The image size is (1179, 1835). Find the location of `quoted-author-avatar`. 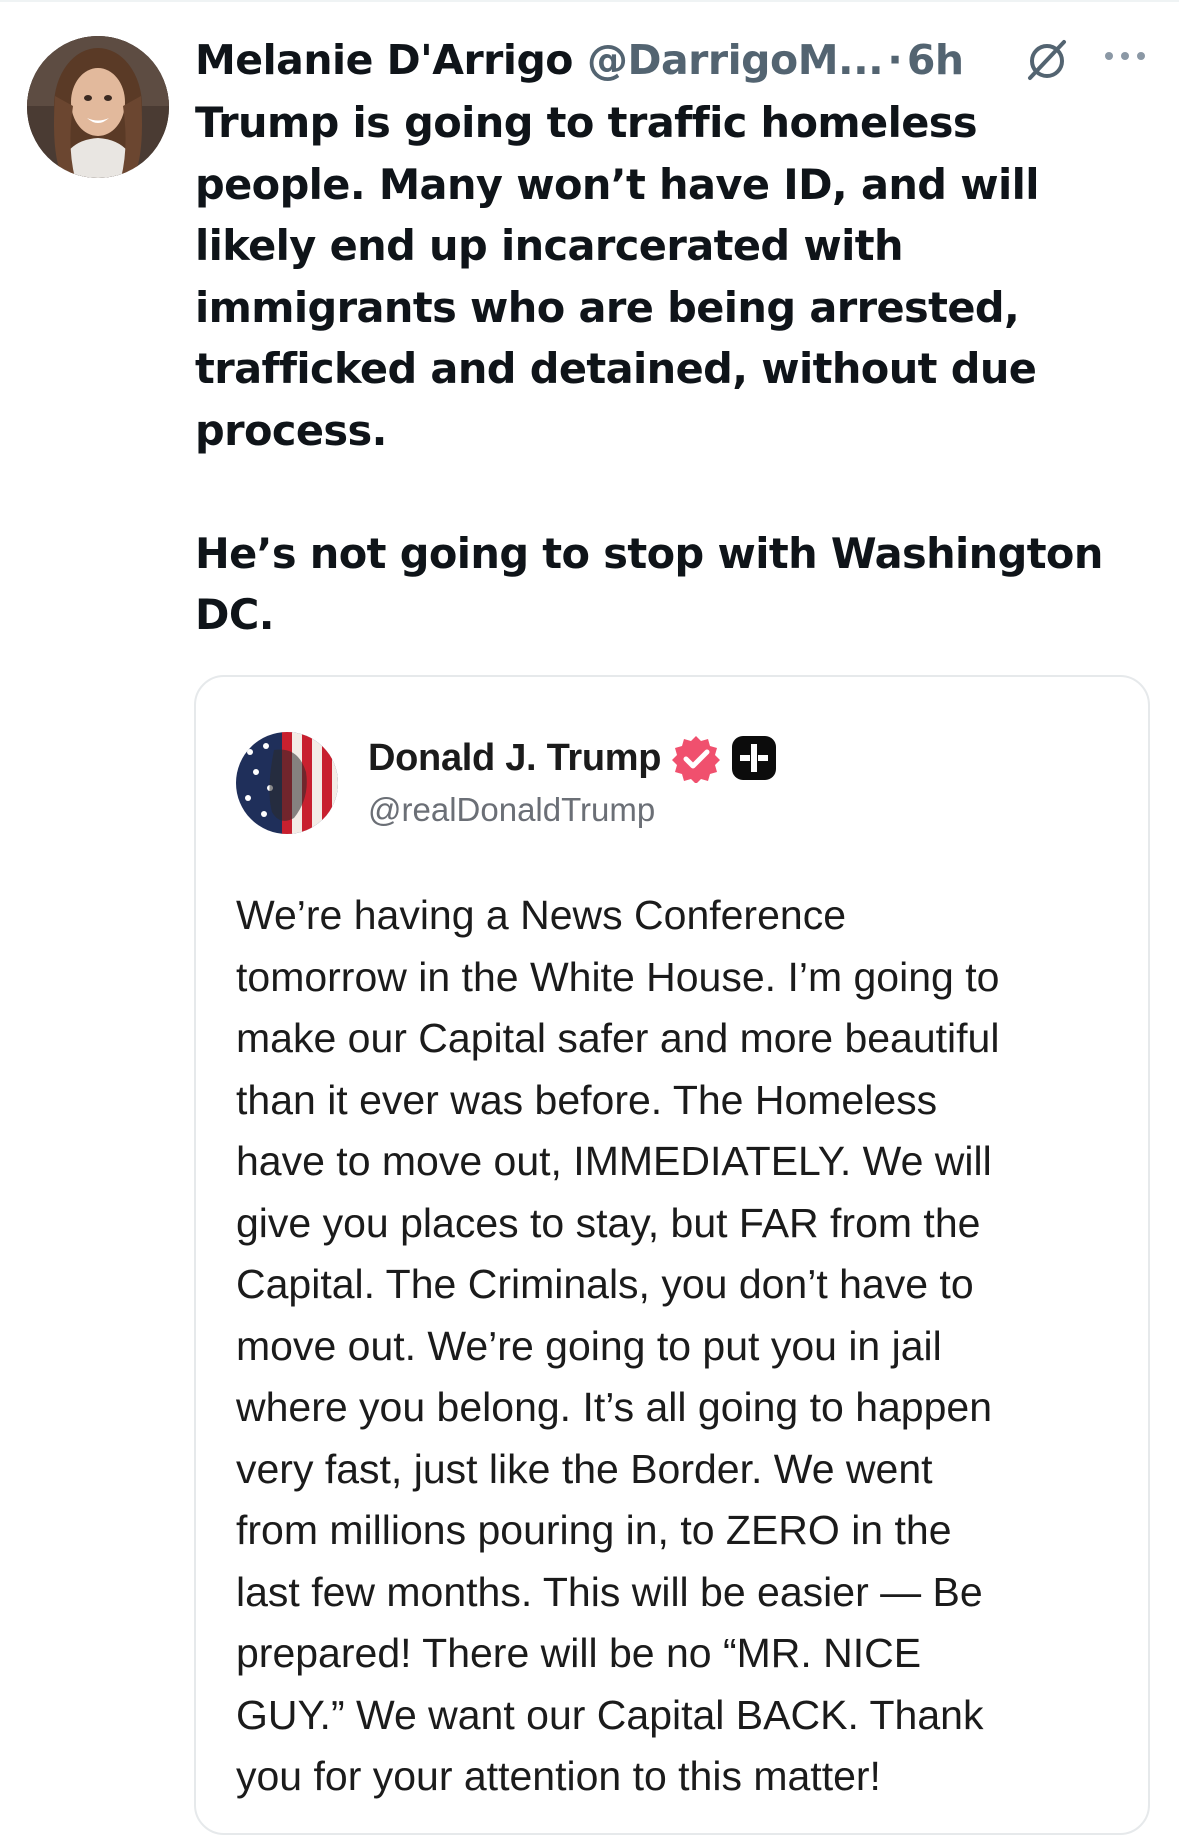

quoted-author-avatar is located at coordinates (287, 783).